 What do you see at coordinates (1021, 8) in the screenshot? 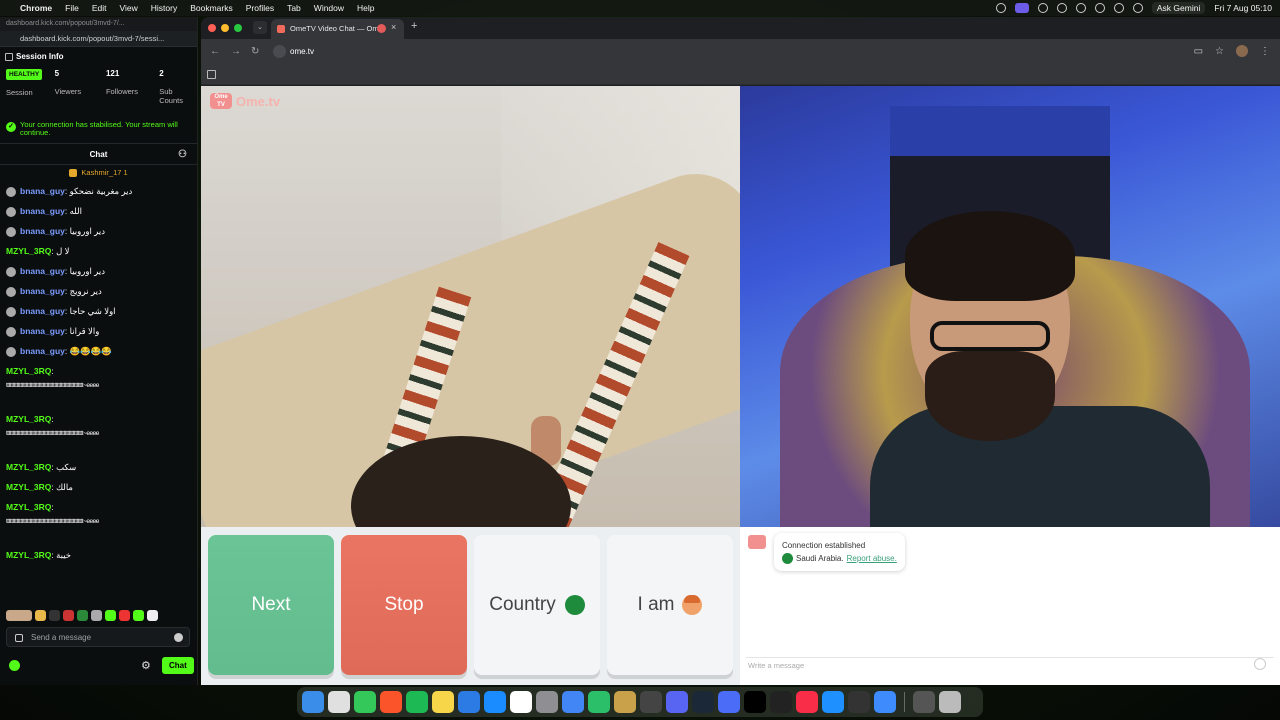
I see `status-active-icon` at bounding box center [1021, 8].